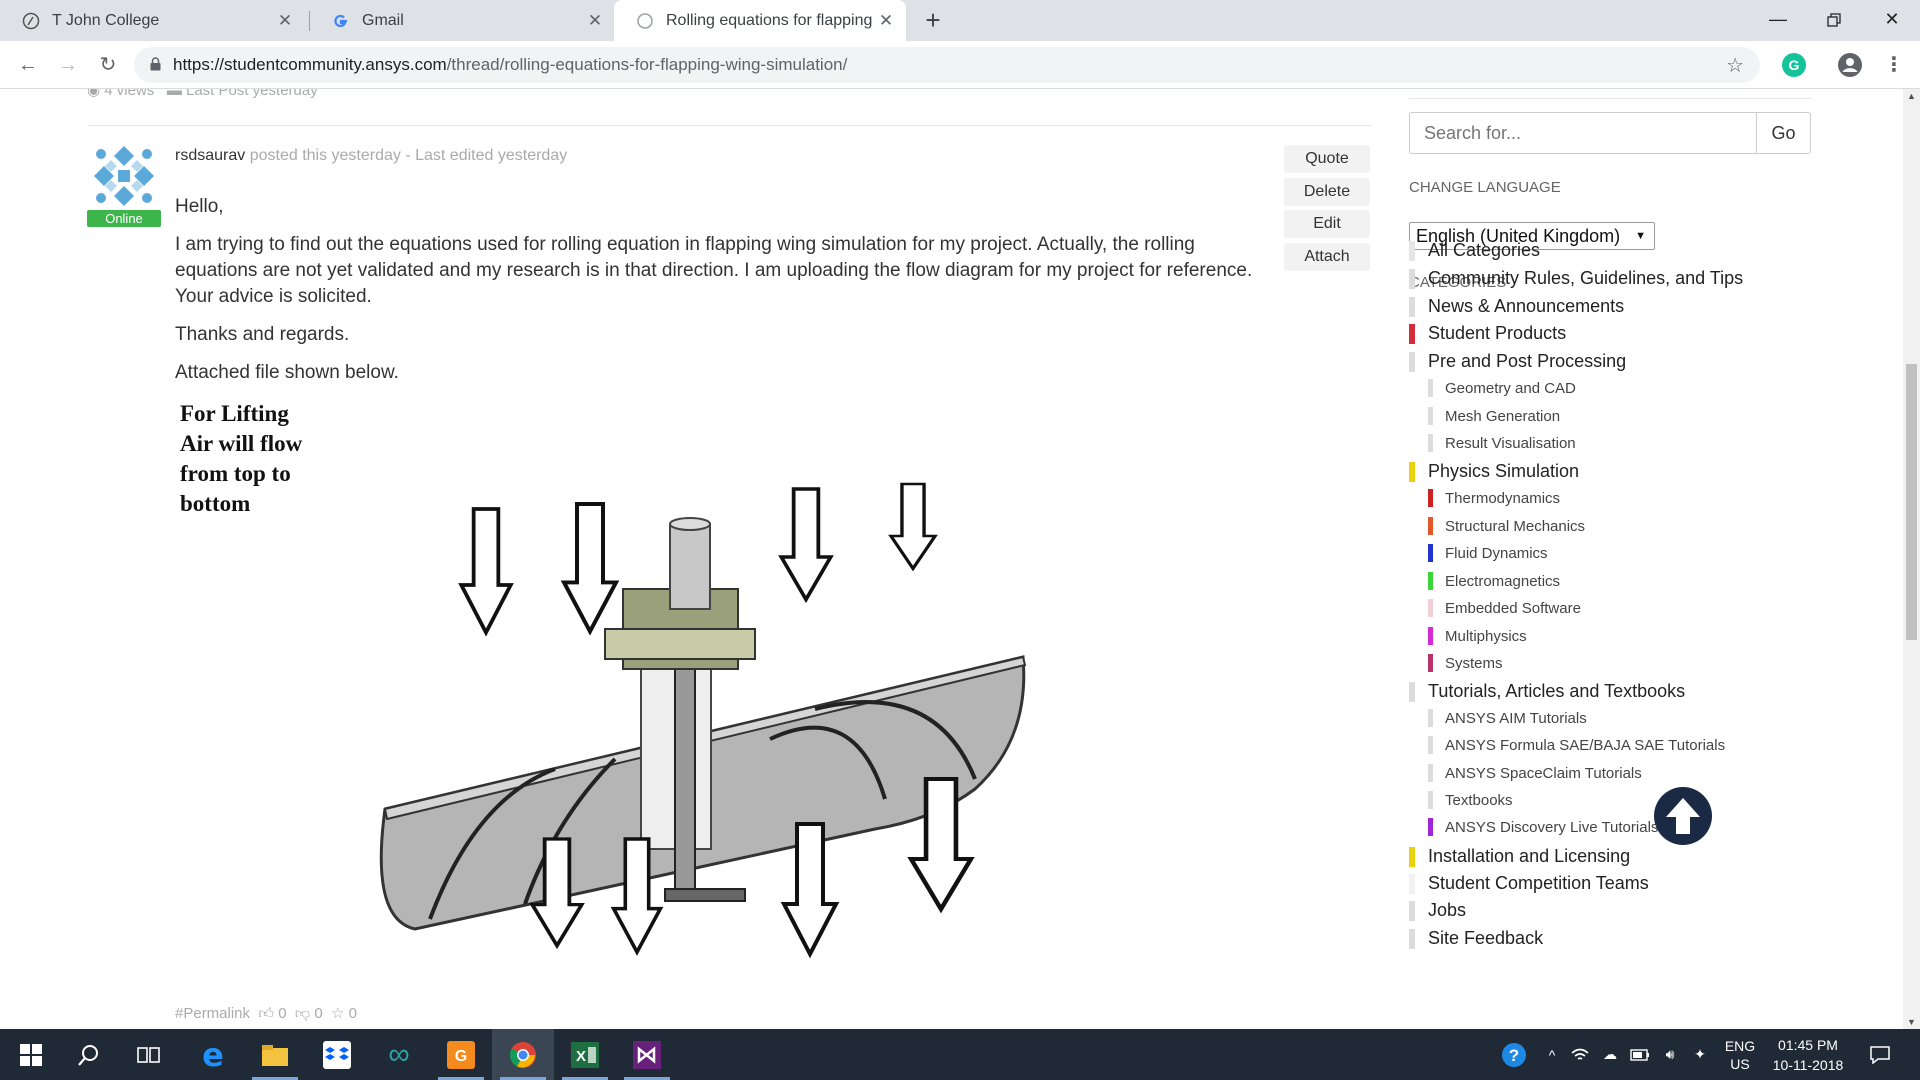 The image size is (1920, 1080). What do you see at coordinates (1527, 361) in the screenshot?
I see `category-label: Pre and Post Processing` at bounding box center [1527, 361].